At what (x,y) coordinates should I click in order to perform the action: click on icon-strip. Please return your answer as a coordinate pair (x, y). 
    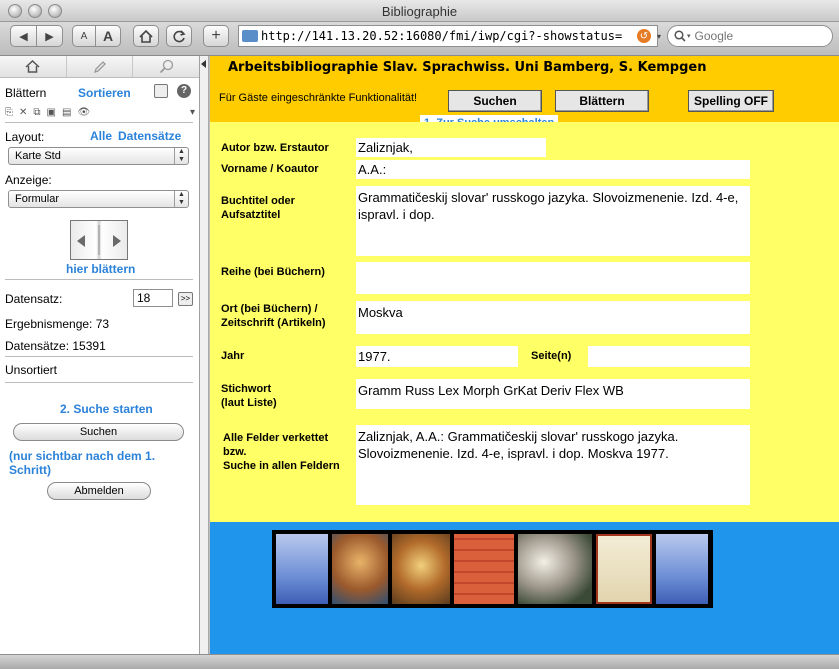
    Looking at the image, I should click on (492, 569).